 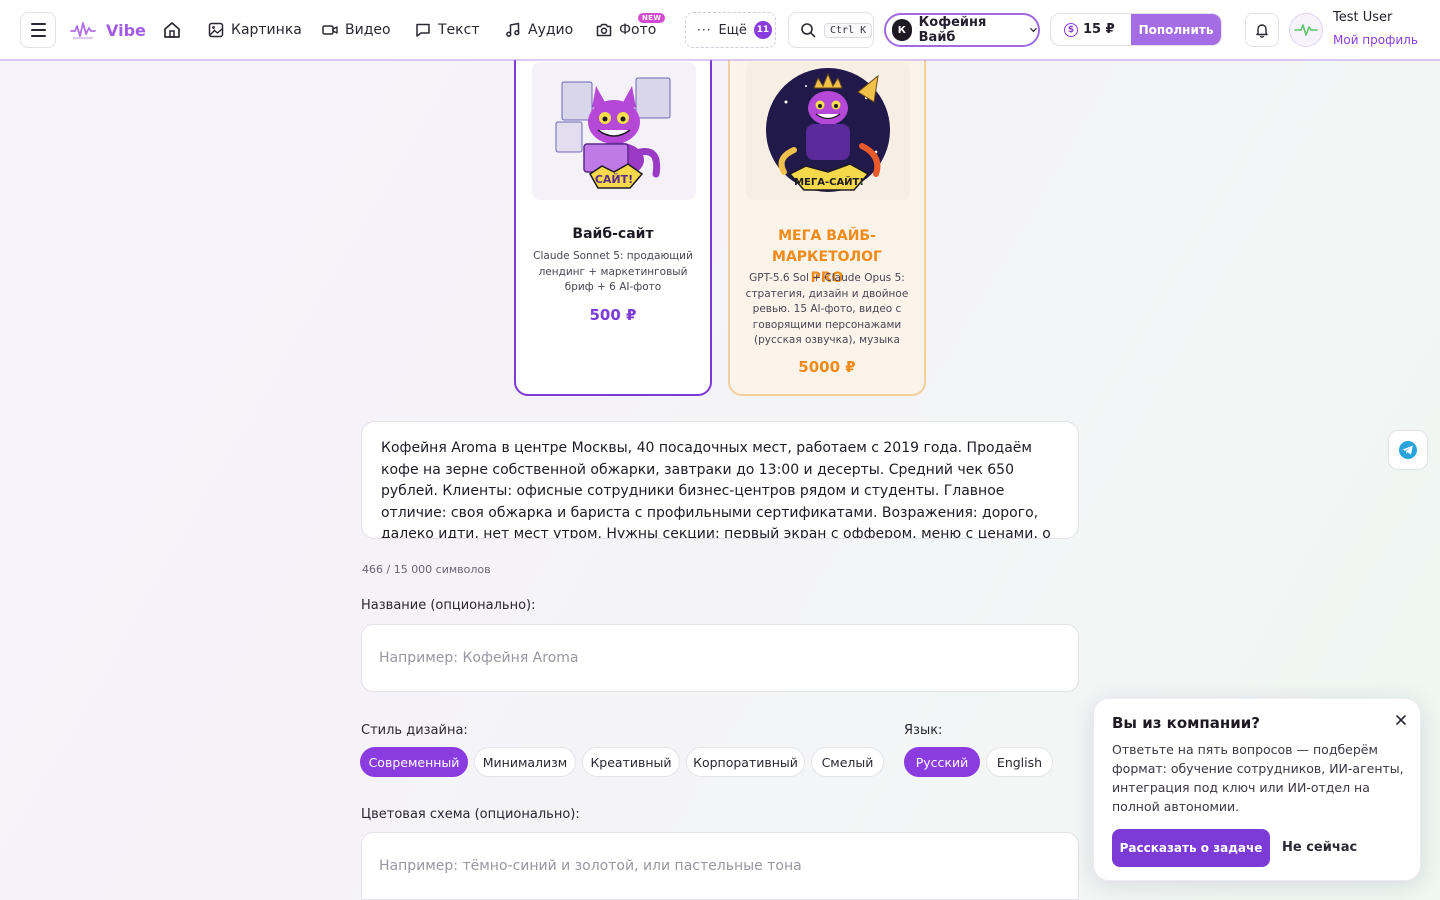 I want to click on pulse-icon, so click(x=1306, y=30).